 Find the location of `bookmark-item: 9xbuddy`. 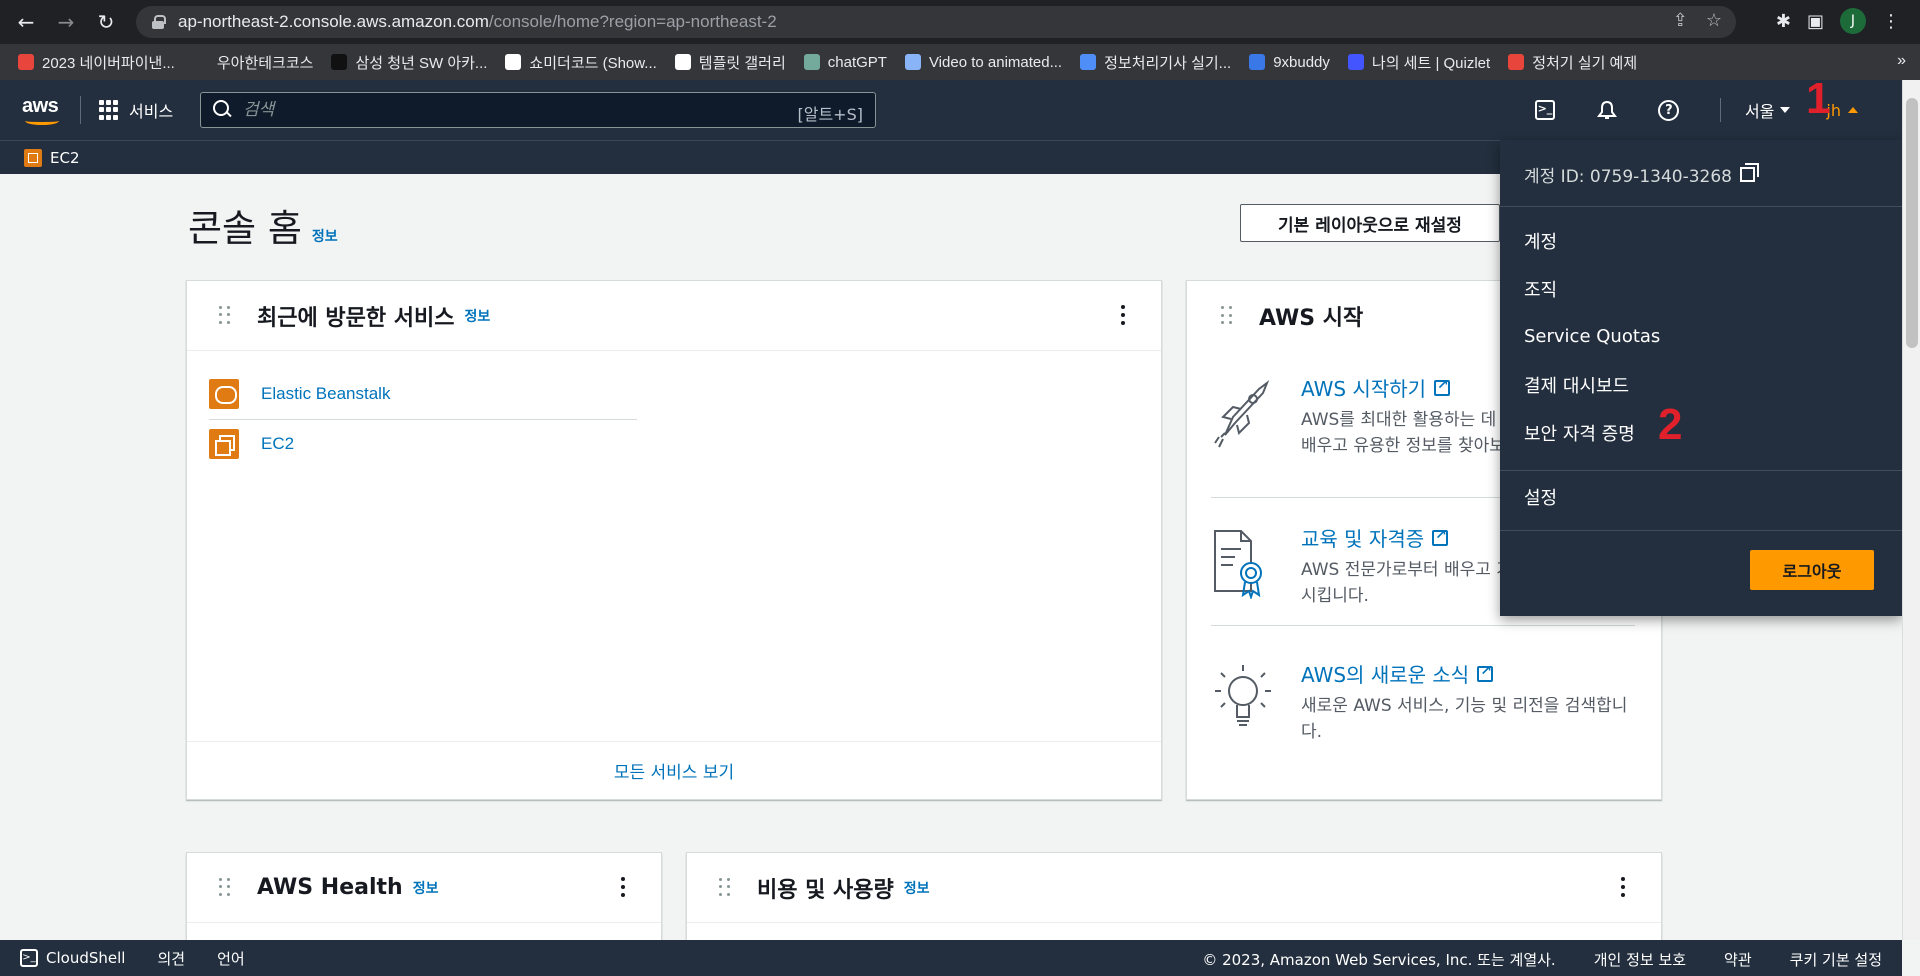

bookmark-item: 9xbuddy is located at coordinates (1289, 62).